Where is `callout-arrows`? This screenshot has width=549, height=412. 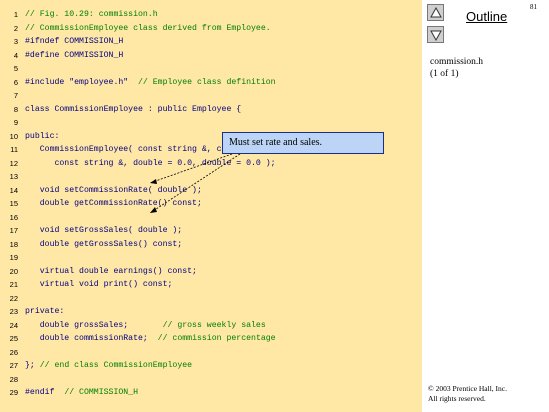
callout-arrows is located at coordinates (195, 183).